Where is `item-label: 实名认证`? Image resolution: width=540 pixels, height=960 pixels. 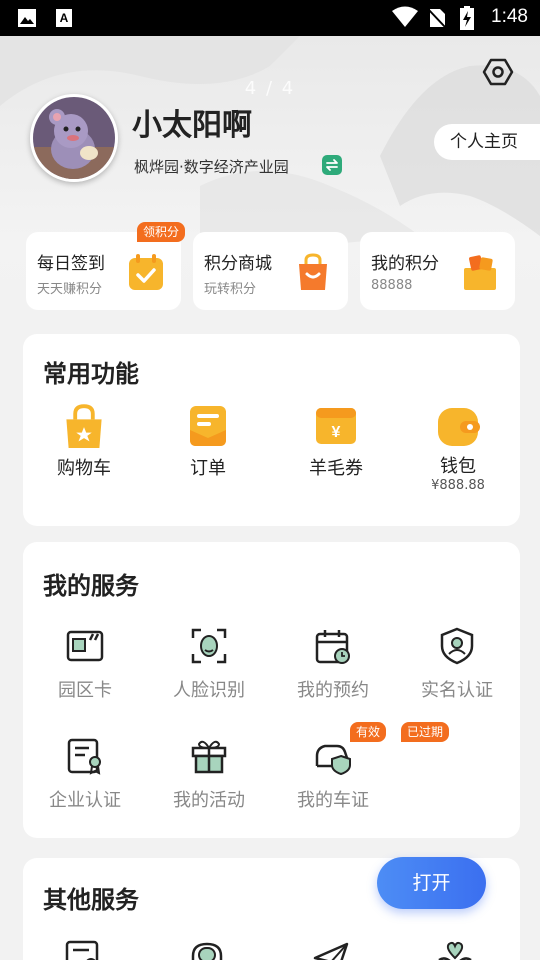
item-label: 实名认证 is located at coordinates (457, 690).